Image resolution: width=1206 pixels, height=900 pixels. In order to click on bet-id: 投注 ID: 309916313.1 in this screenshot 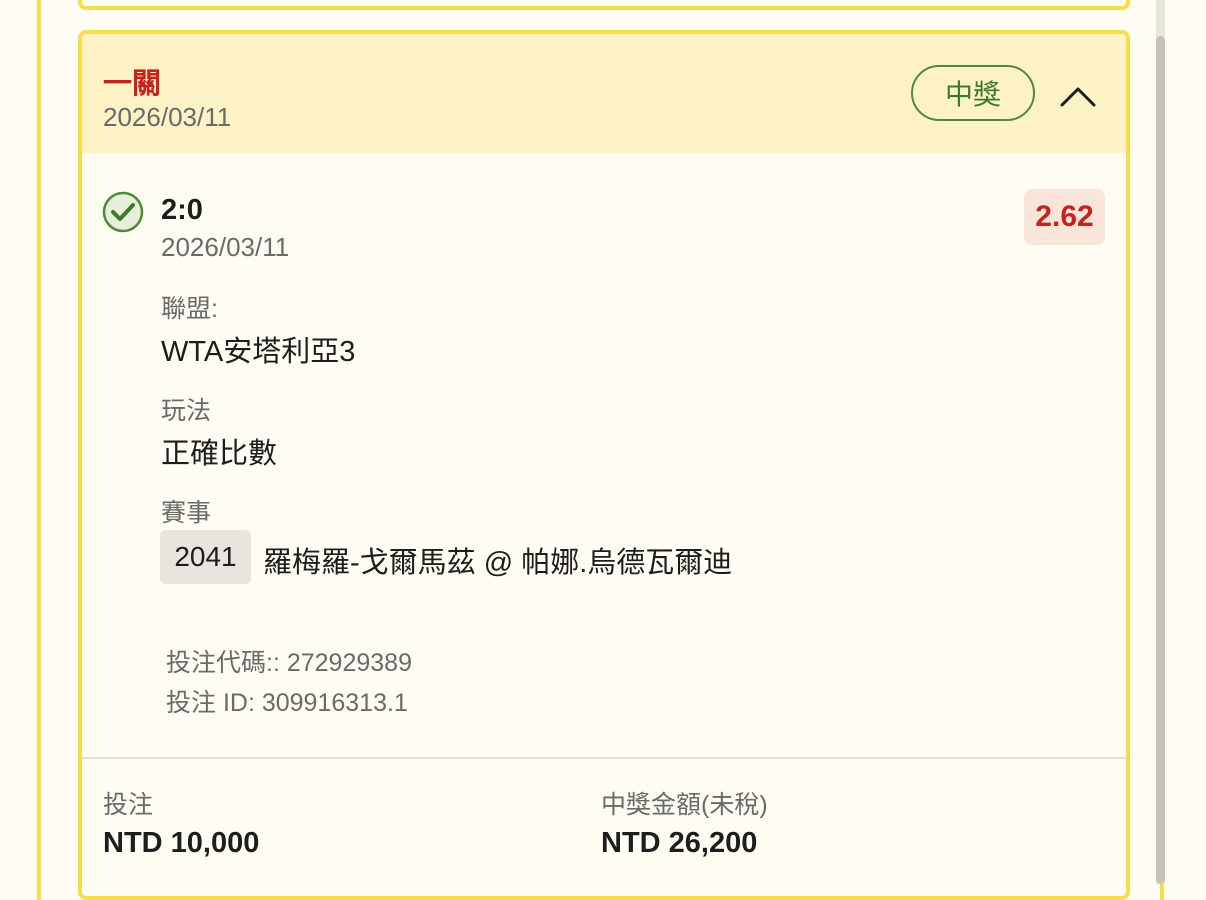, I will do `click(287, 703)`.